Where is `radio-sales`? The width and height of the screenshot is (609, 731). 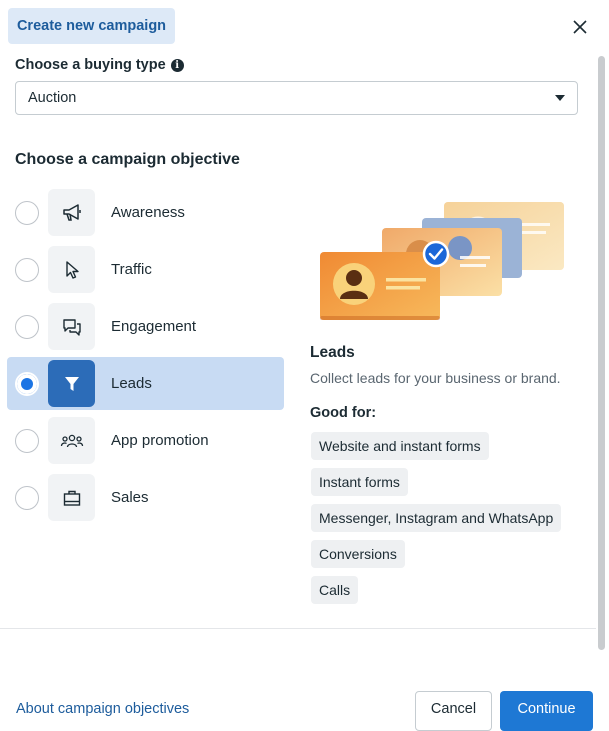 radio-sales is located at coordinates (27, 497).